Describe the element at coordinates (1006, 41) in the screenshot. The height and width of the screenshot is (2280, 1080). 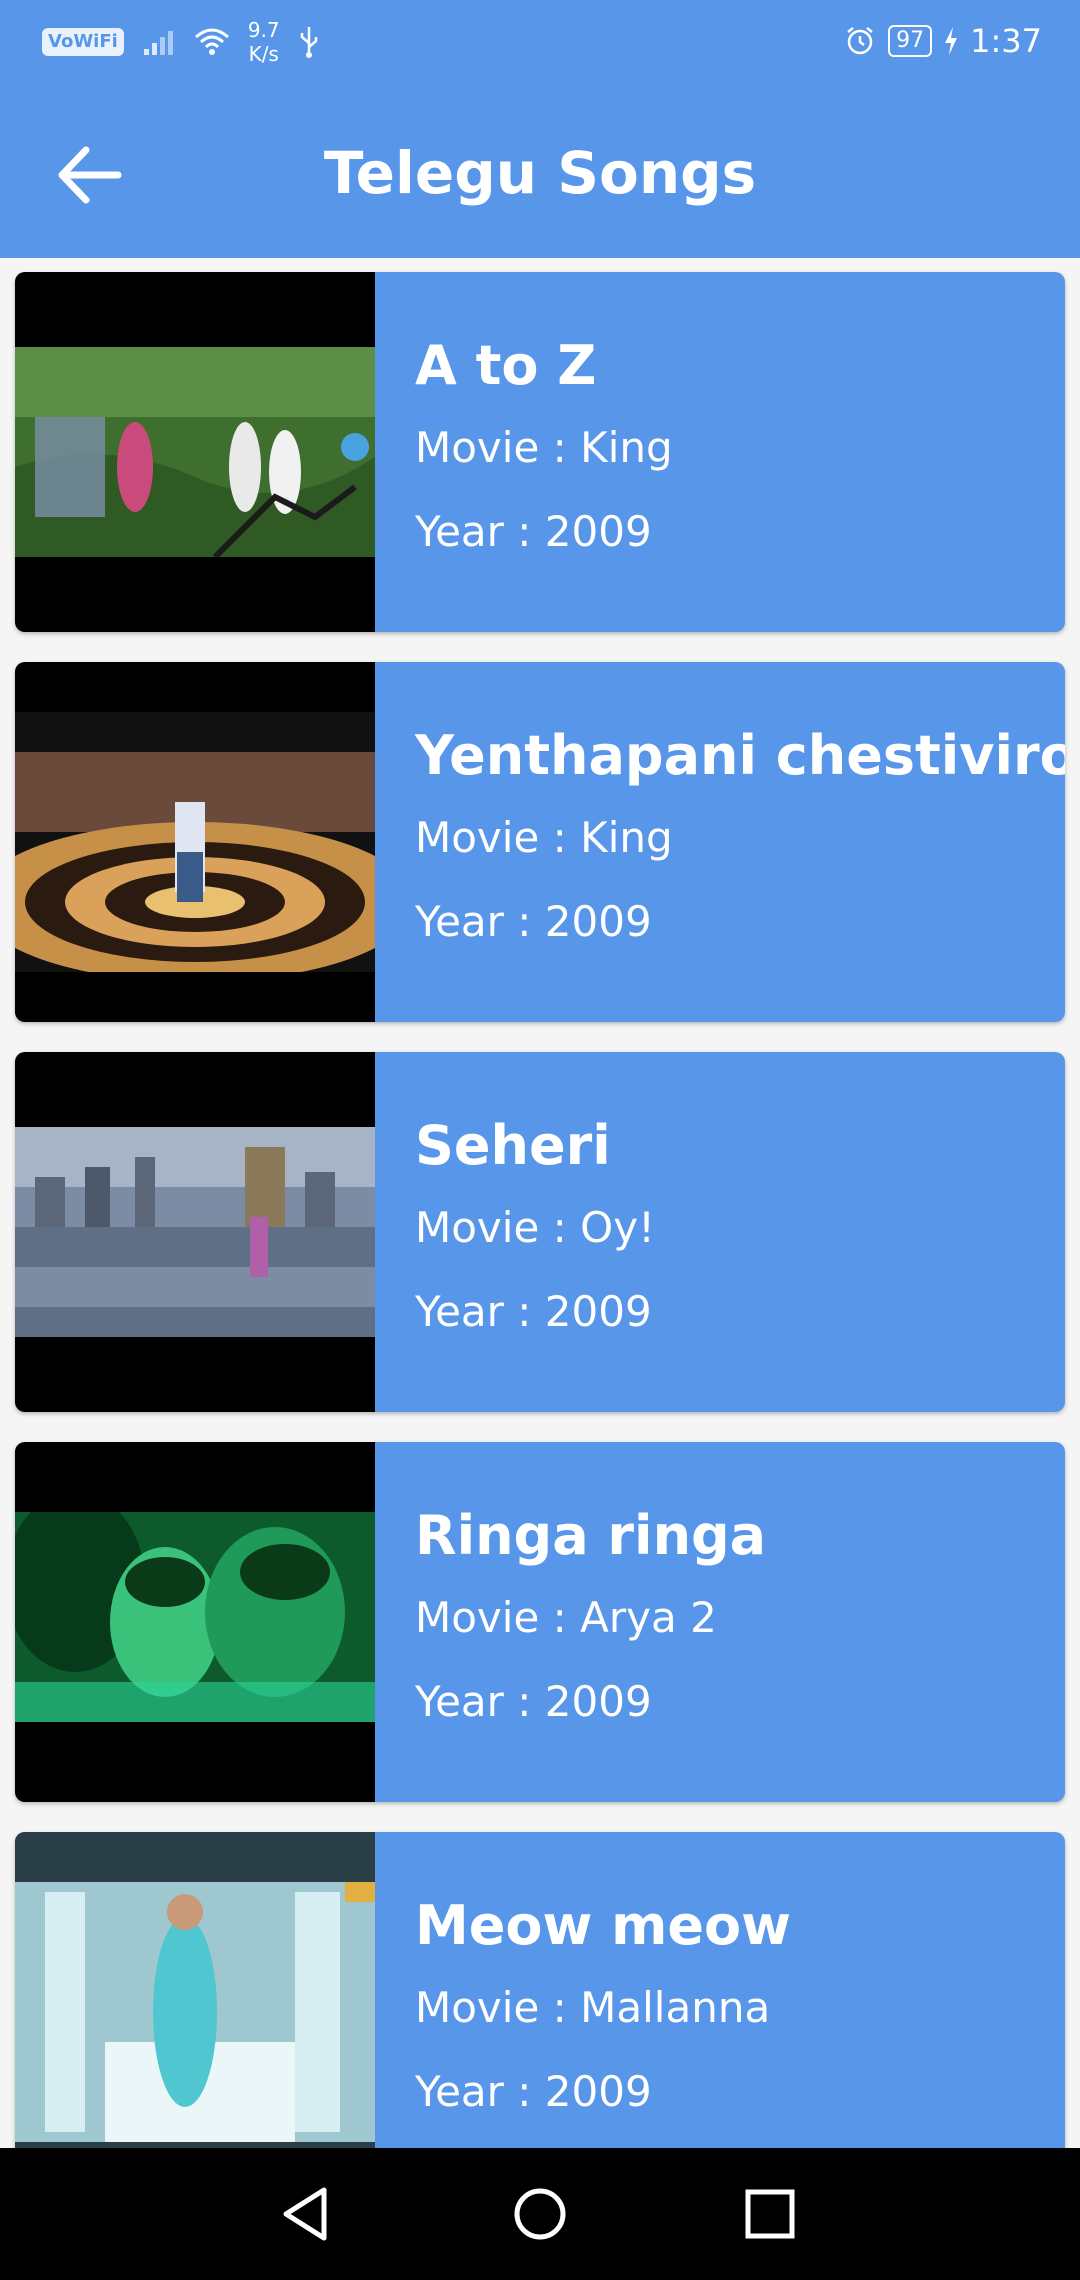
I see `clock-time: 1:37` at that location.